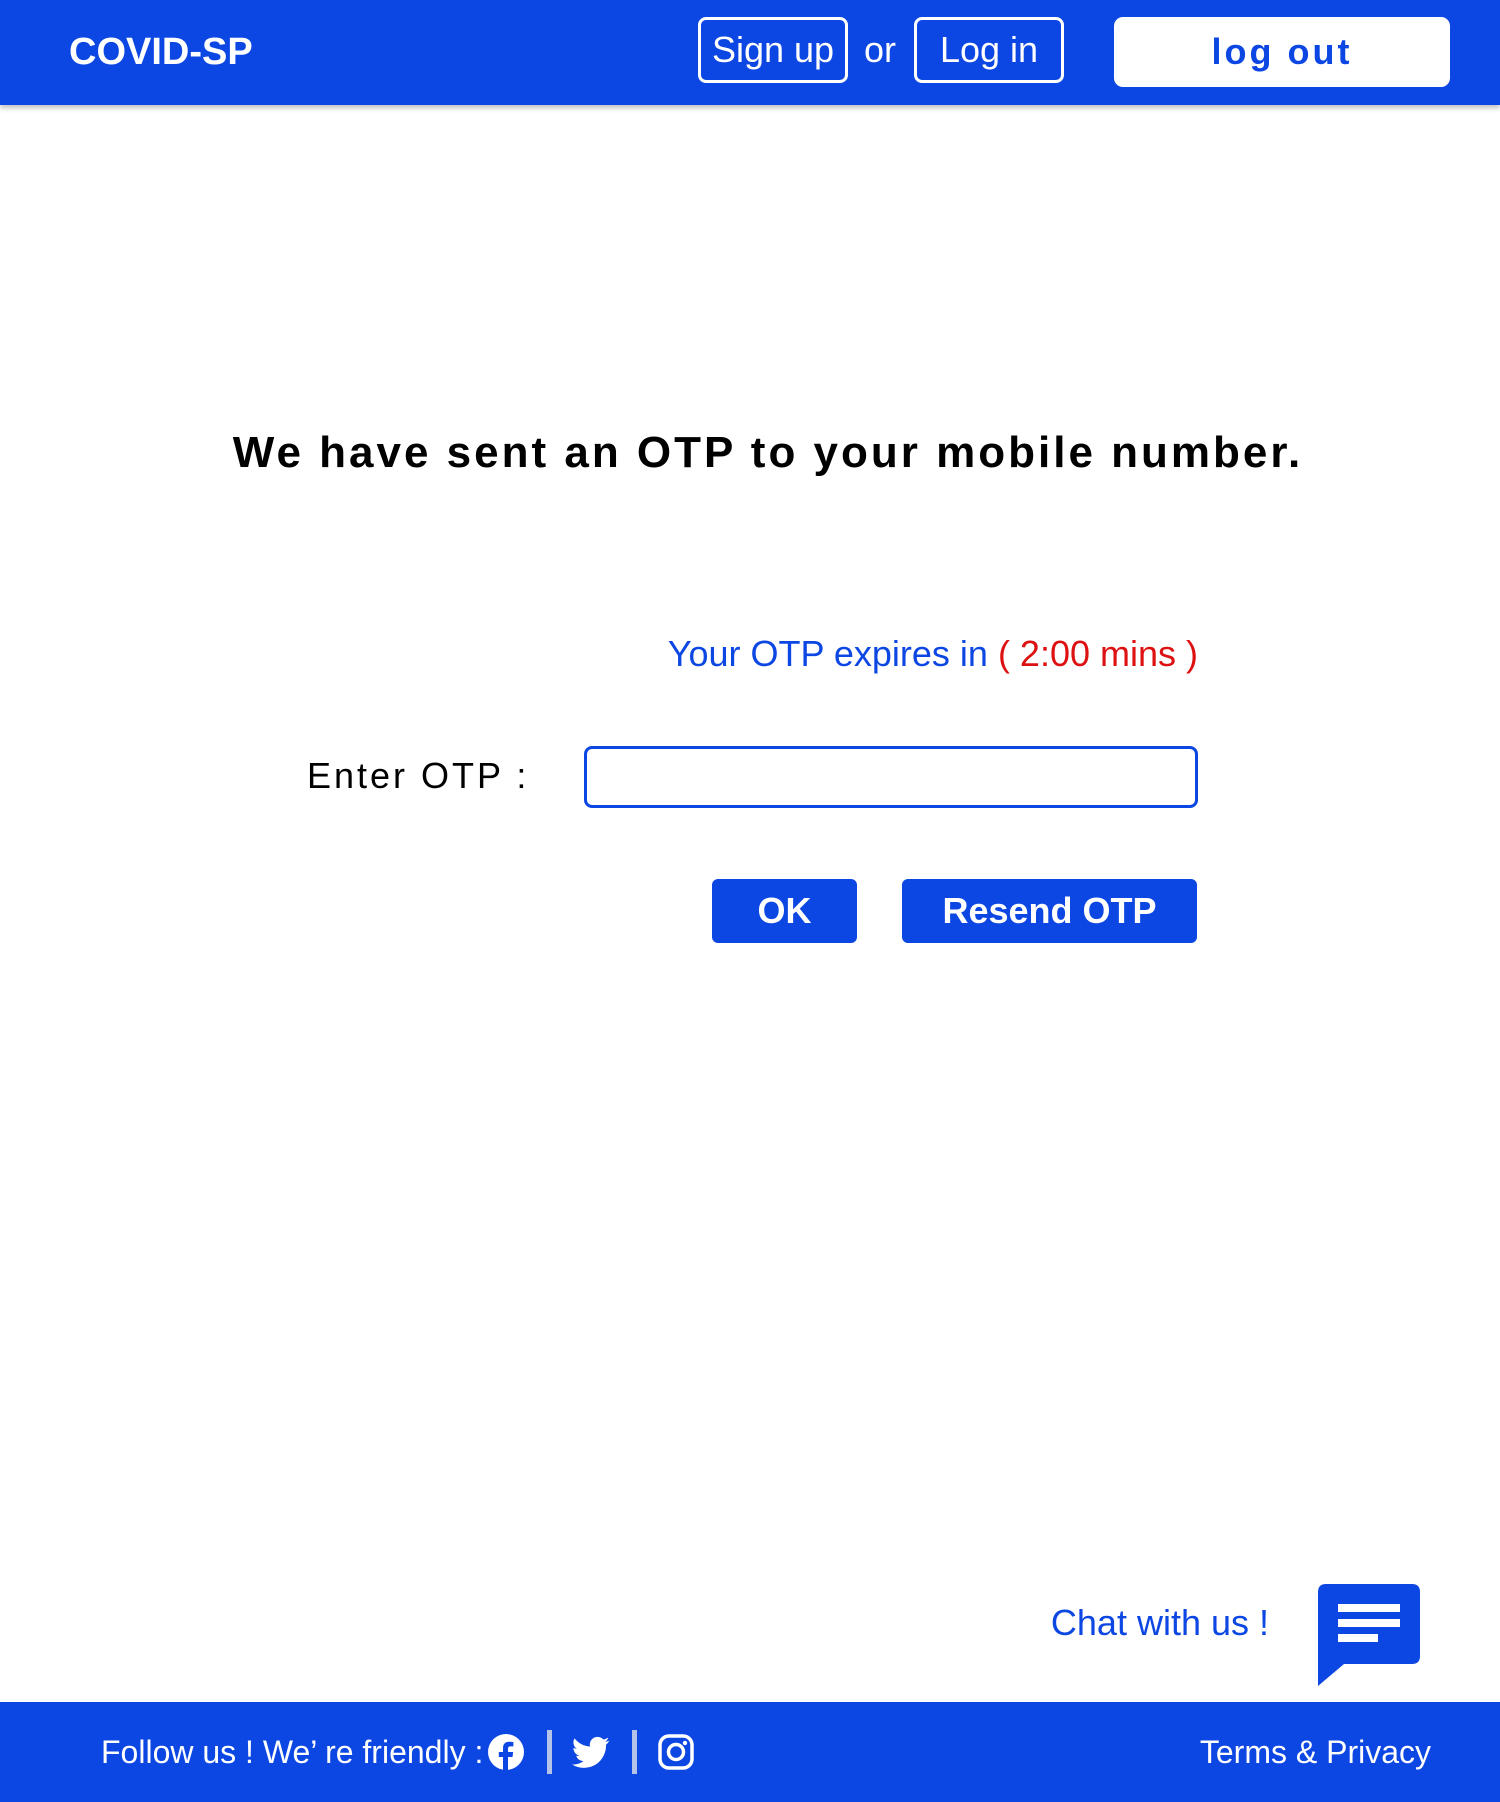  I want to click on chat-link: Chat with us !, so click(1160, 1623).